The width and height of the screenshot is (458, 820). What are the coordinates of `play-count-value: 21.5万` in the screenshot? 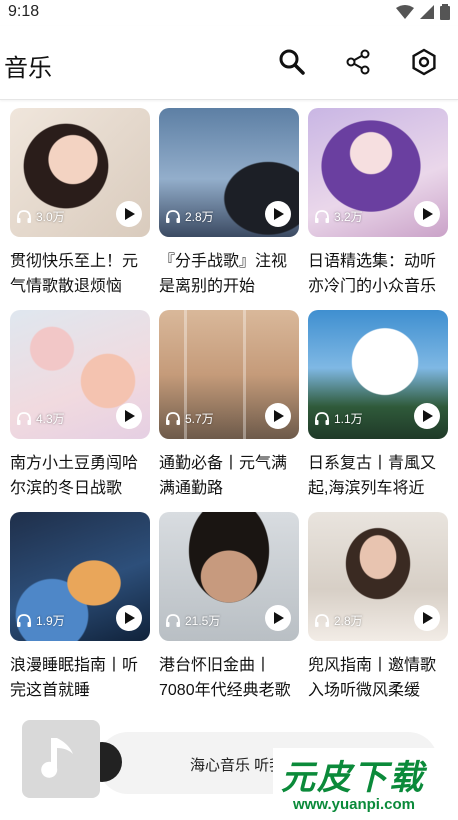 It's located at (203, 621).